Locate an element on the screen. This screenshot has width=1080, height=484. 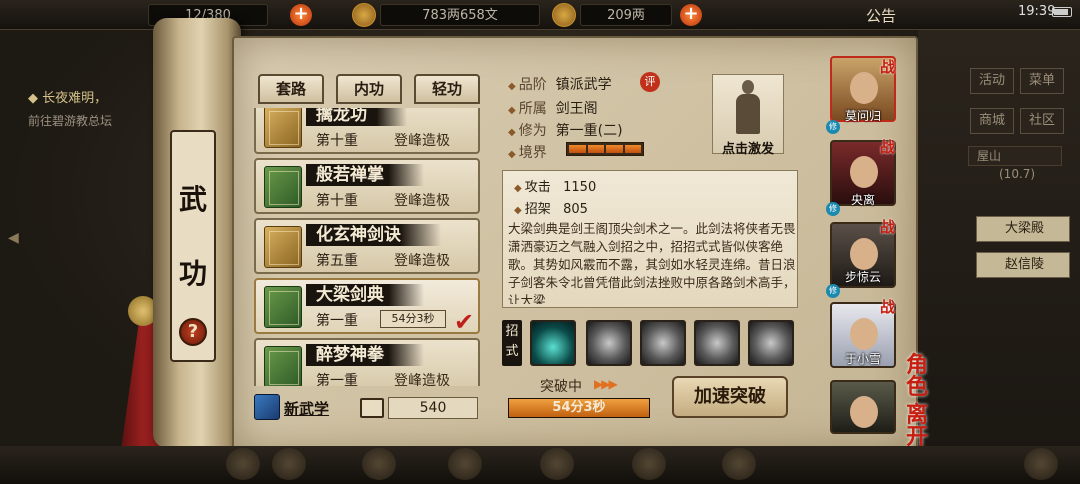
list-item: 醉梦神拳 第一重 登峰造极 is located at coordinates (367, 362).